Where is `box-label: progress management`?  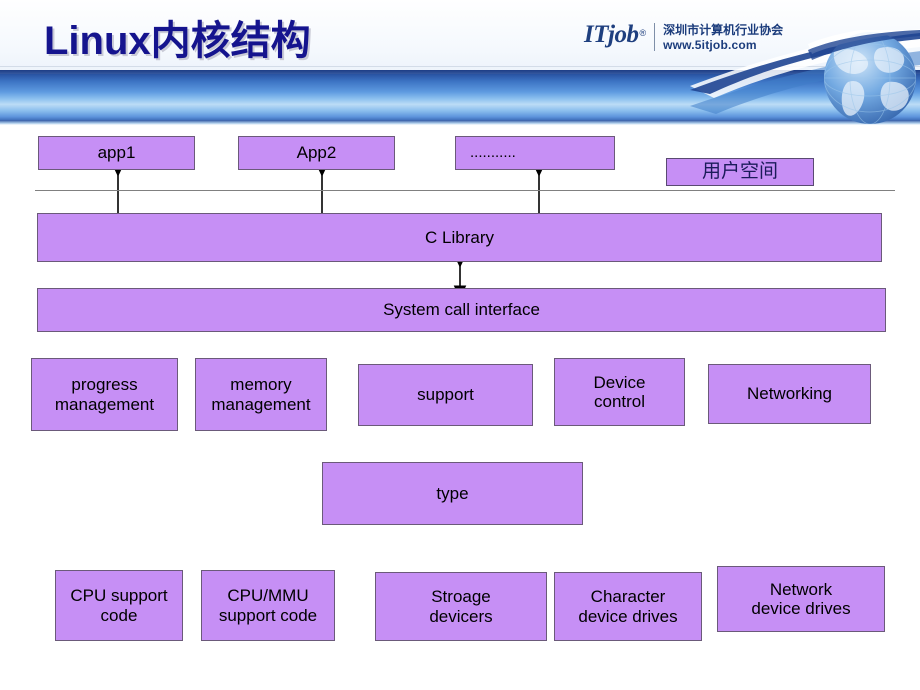 box-label: progress management is located at coordinates (104, 394).